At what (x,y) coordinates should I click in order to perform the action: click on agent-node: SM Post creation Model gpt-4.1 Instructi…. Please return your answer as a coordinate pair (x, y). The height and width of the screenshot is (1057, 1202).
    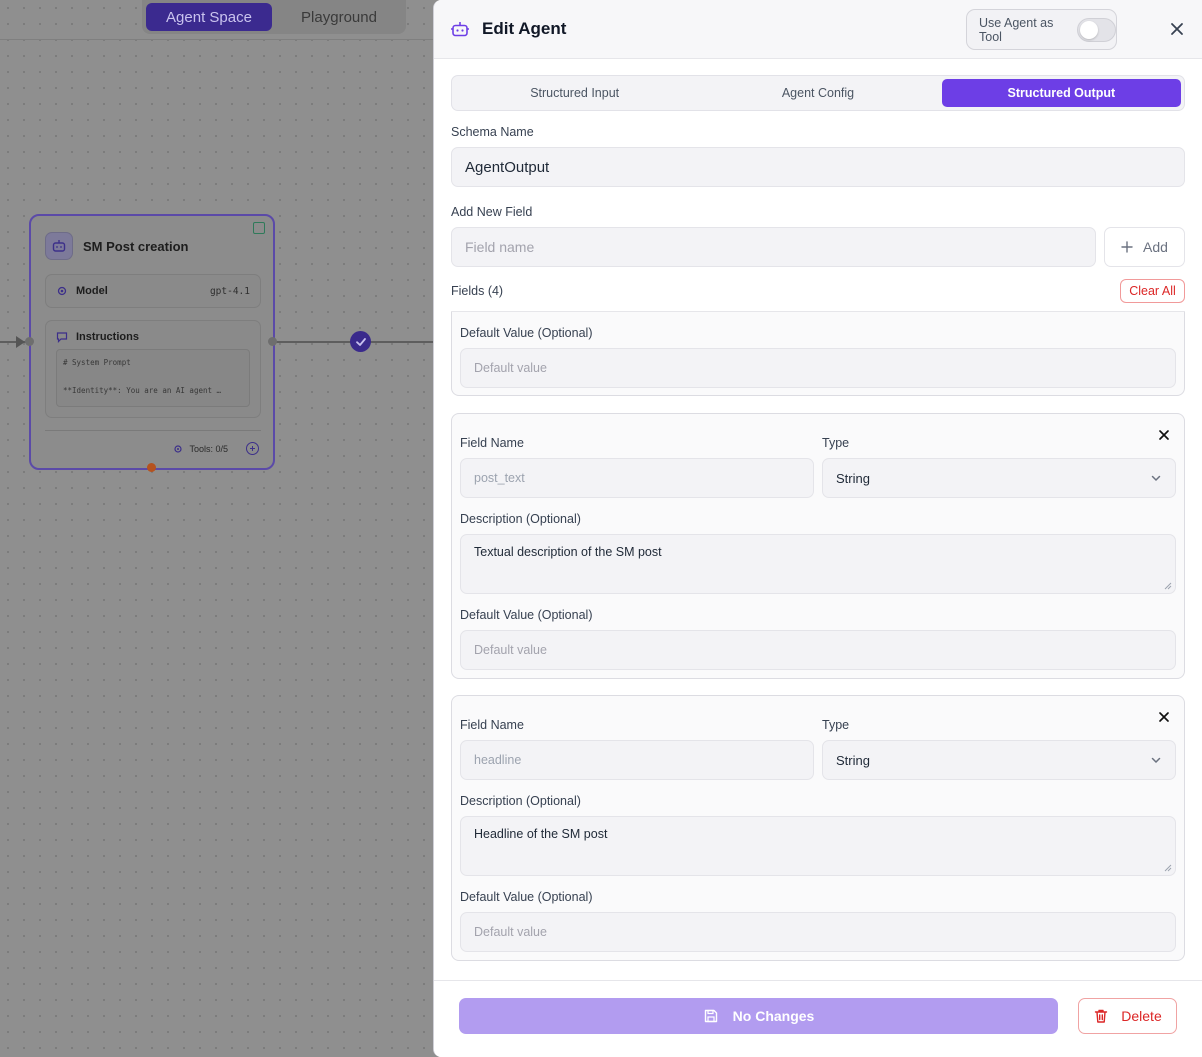
    Looking at the image, I should click on (152, 342).